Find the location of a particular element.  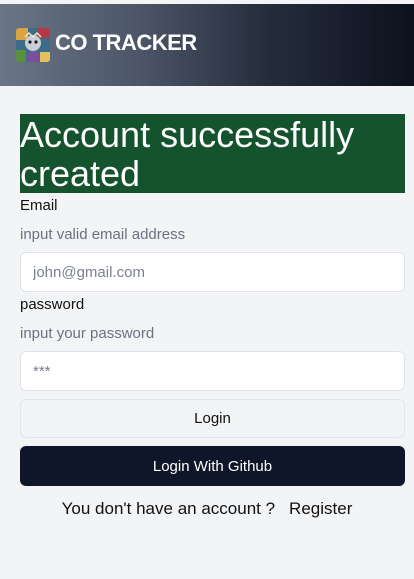

password-field is located at coordinates (212, 371).